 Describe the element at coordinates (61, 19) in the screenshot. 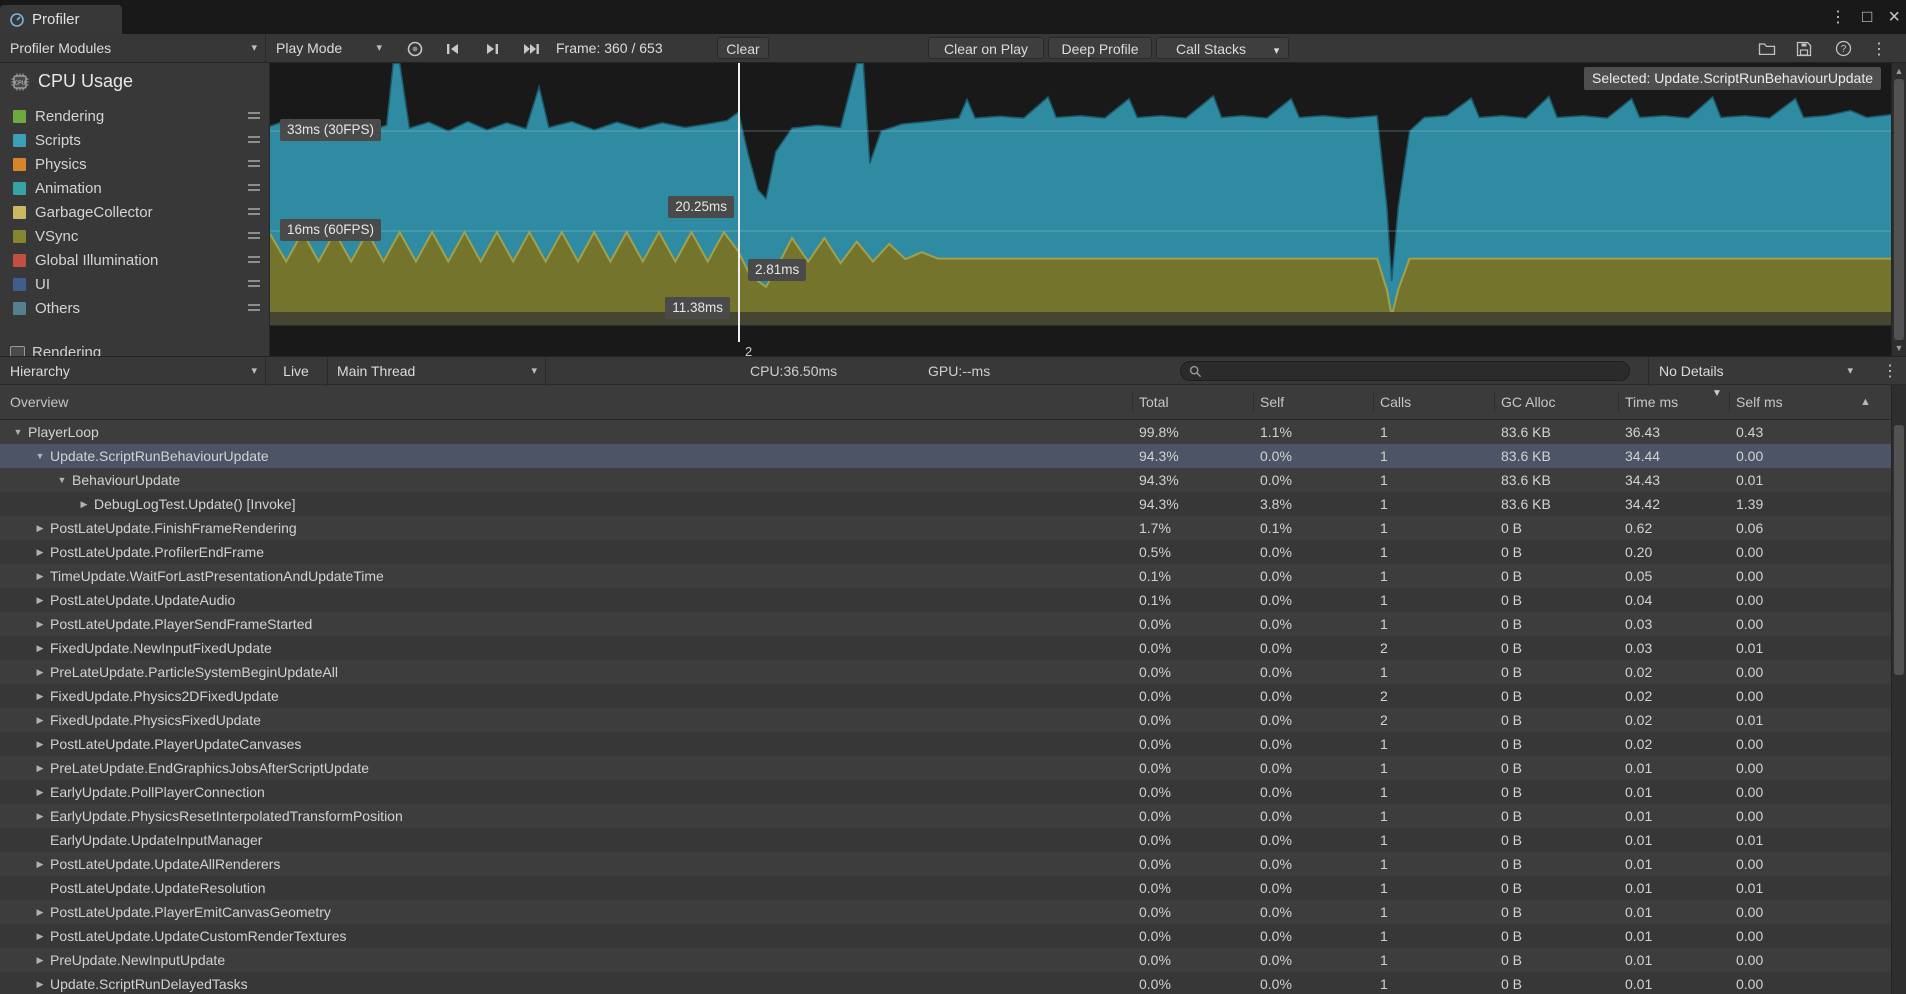

I see `profiler-tab: Profiler` at that location.